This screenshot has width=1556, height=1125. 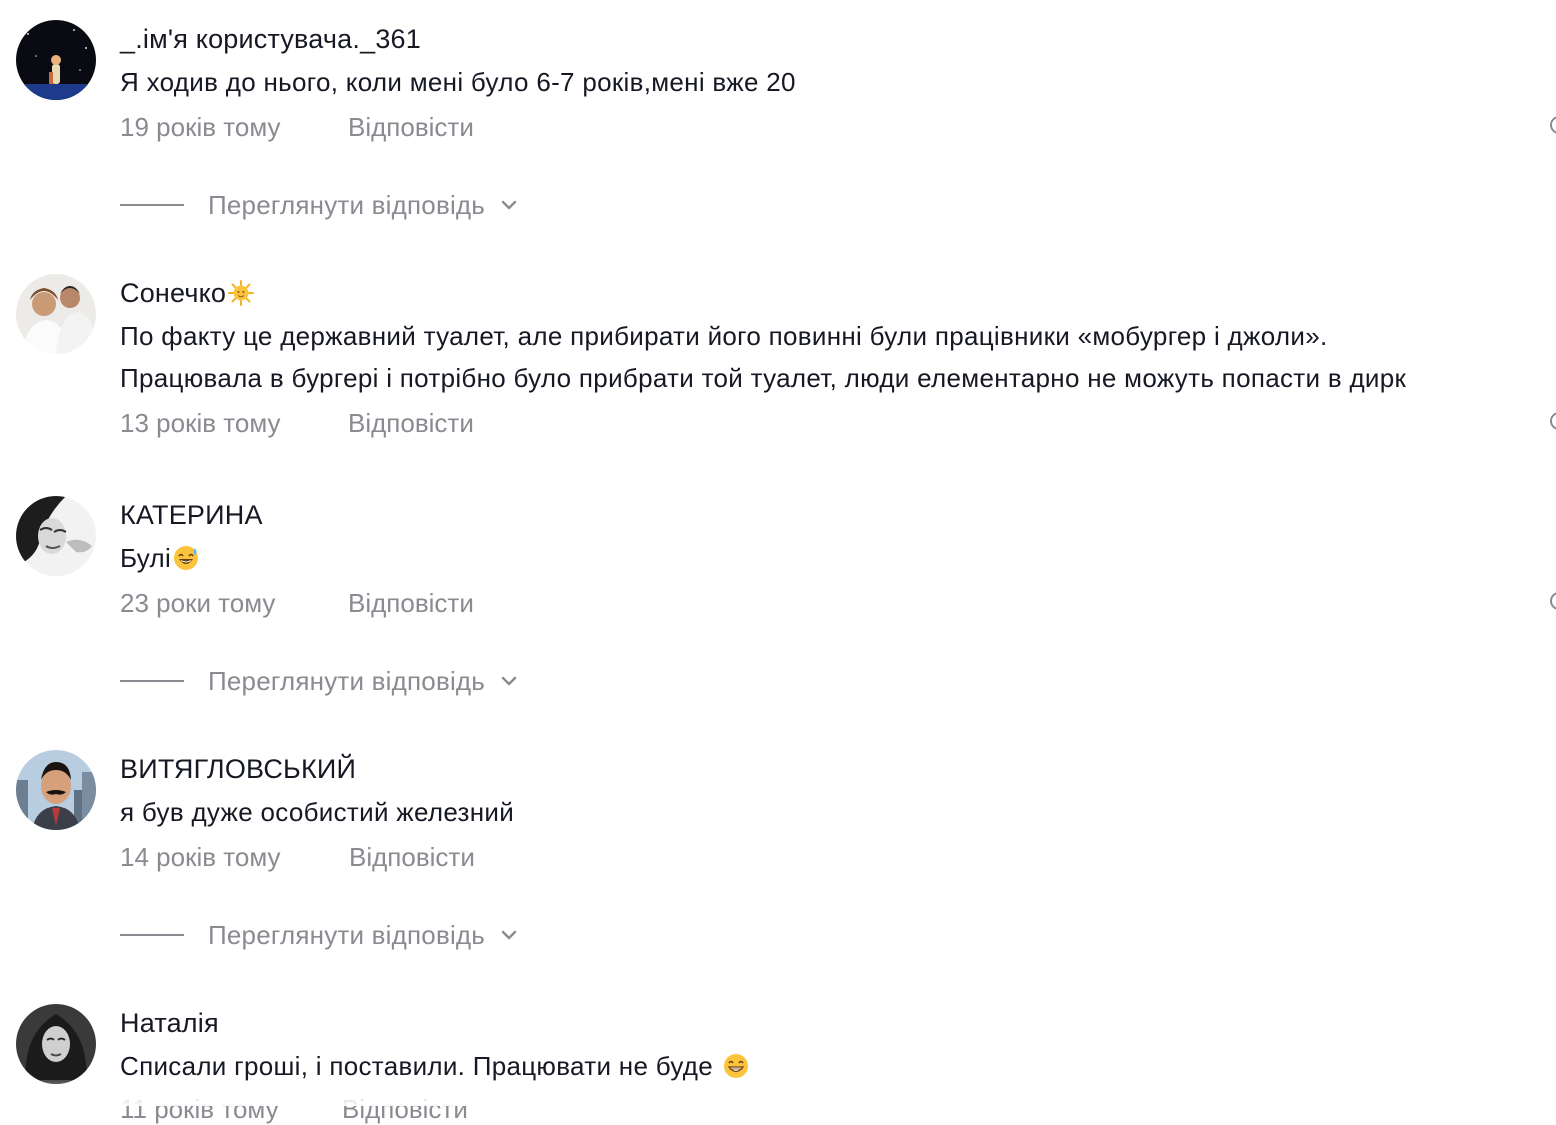 I want to click on beaming-face-emoji, so click(x=735, y=1066).